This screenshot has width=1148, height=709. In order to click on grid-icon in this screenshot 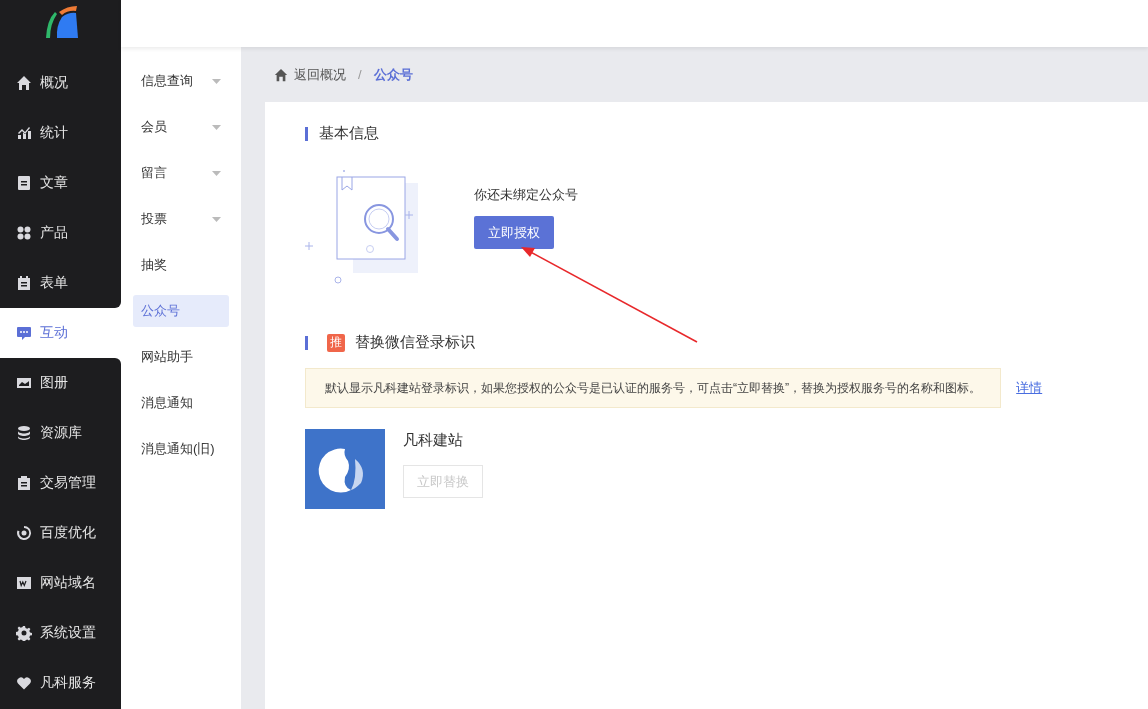, I will do `click(24, 233)`.